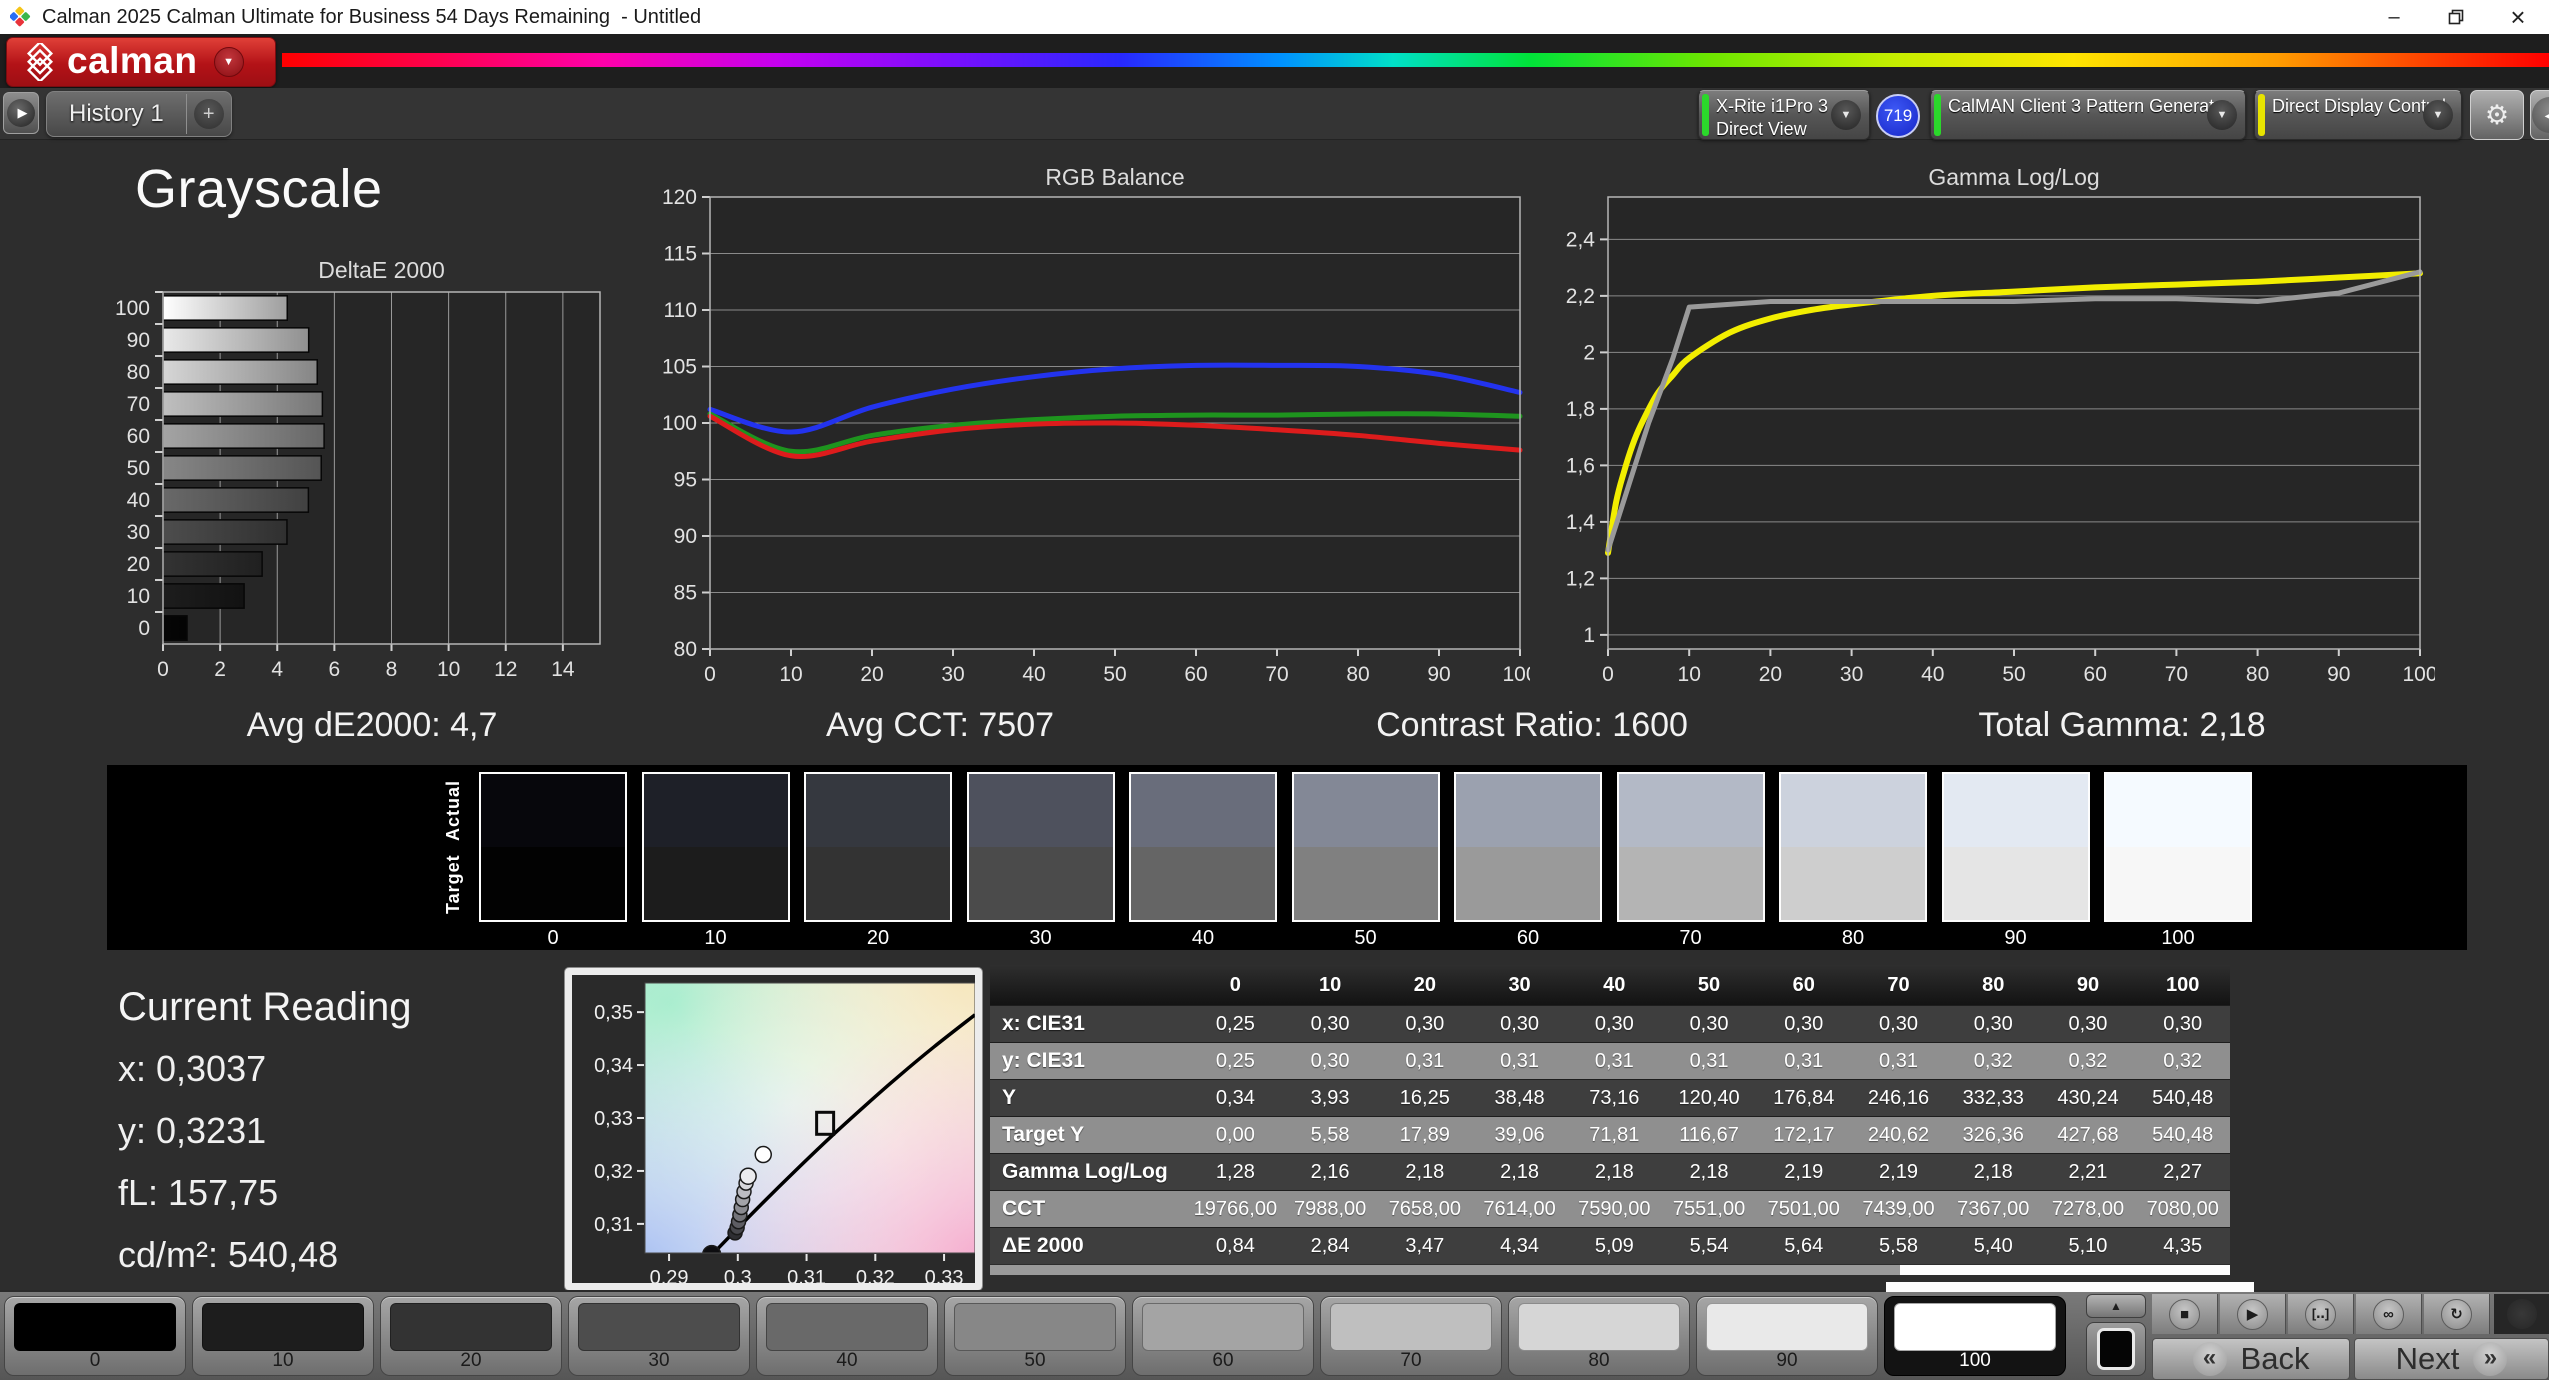 The image size is (2549, 1380). I want to click on meter-dropdown: X-Rite i1Pro 3 Direct View ▼, so click(1784, 115).